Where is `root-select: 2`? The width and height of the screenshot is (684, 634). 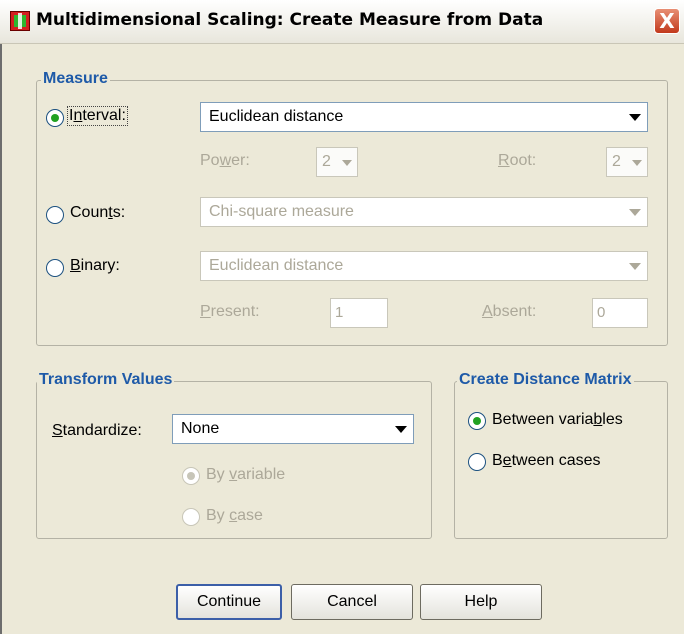
root-select: 2 is located at coordinates (627, 162).